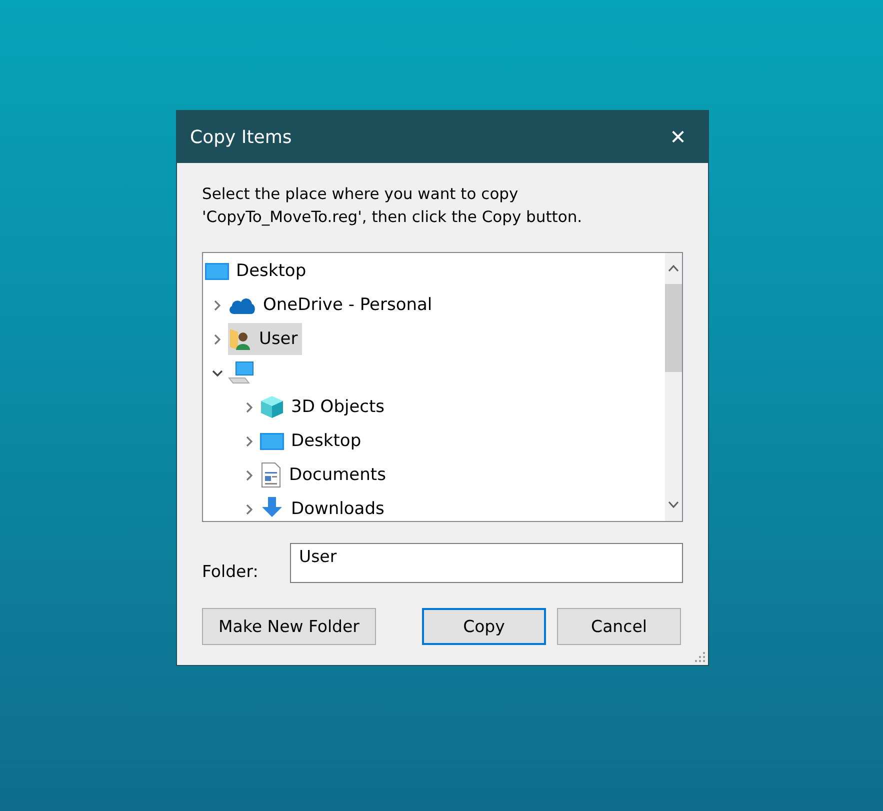 This screenshot has width=883, height=811. Describe the element at coordinates (486, 563) in the screenshot. I see `folder-field: User` at that location.